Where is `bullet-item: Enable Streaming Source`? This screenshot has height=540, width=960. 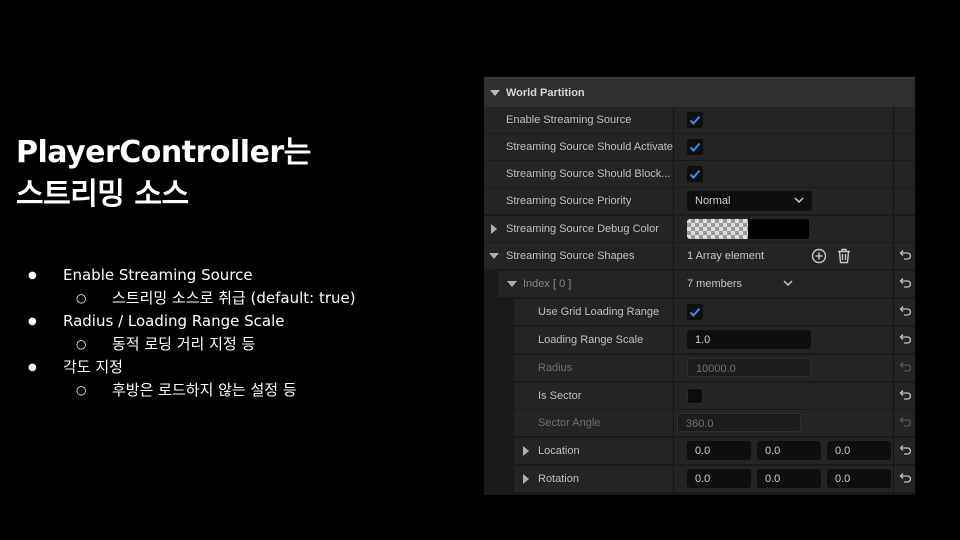
bullet-item: Enable Streaming Source is located at coordinates (192, 275).